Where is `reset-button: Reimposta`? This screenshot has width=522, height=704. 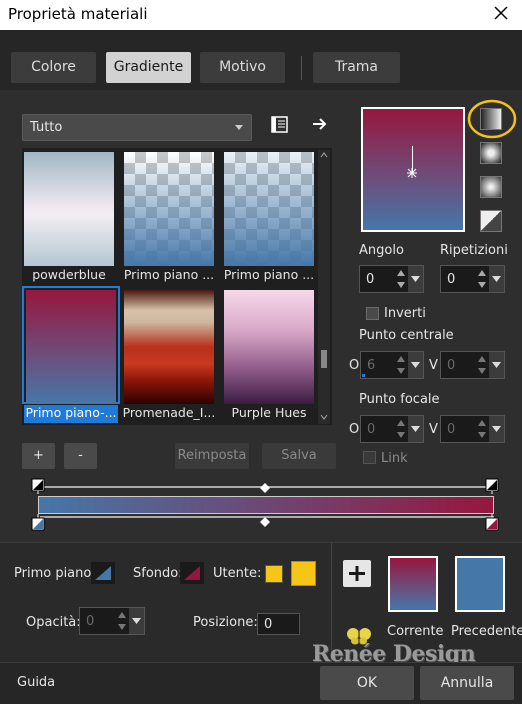 reset-button: Reimposta is located at coordinates (212, 456).